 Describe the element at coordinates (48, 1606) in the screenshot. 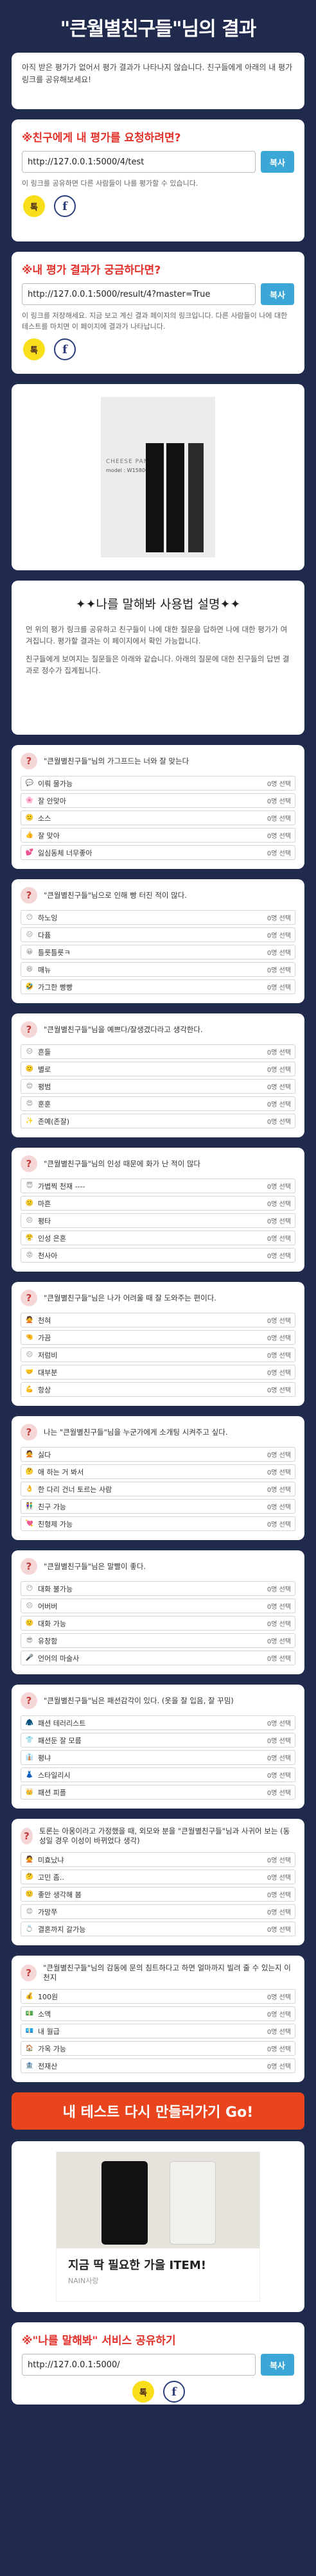

I see `option-label: 어버버` at that location.